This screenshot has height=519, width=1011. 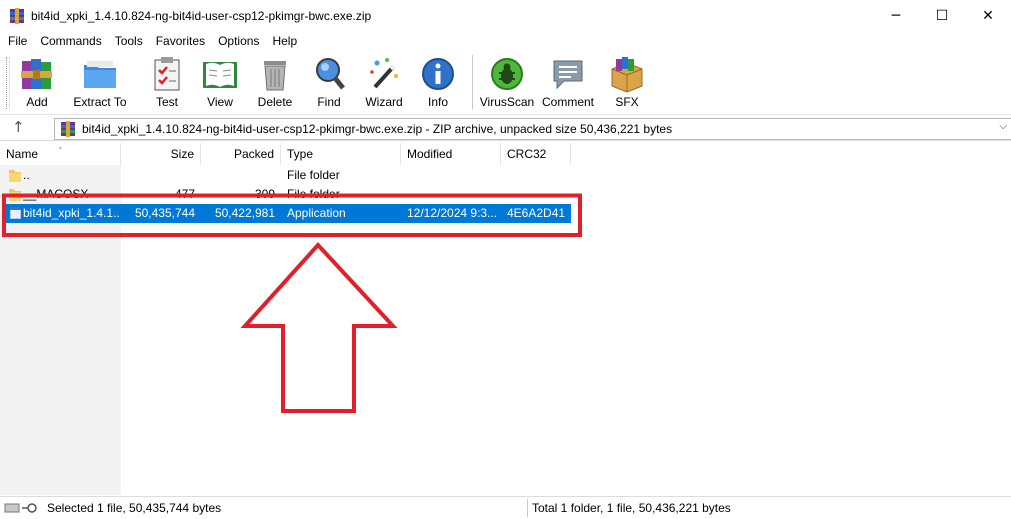 I want to click on sort-ascending-icon: ⌃, so click(x=60, y=150).